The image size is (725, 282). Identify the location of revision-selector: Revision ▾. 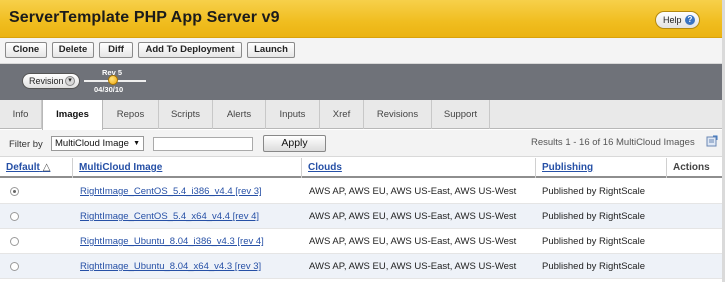
(51, 81).